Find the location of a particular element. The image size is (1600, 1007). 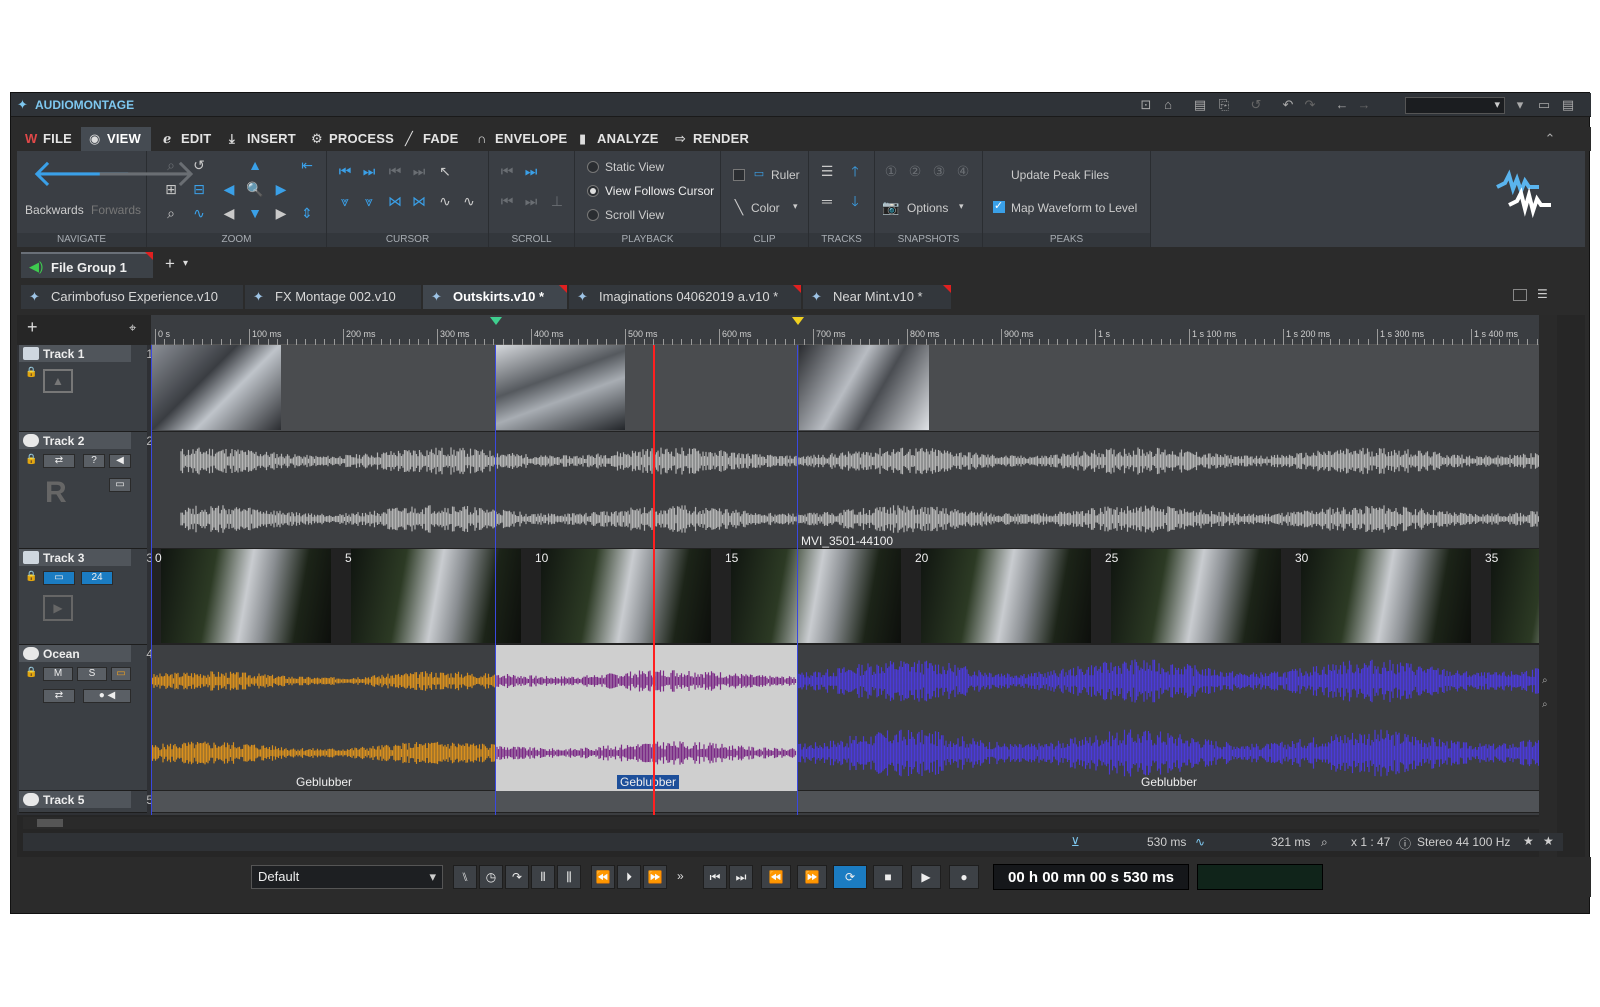

clip-name: Geblubber is located at coordinates (324, 782).